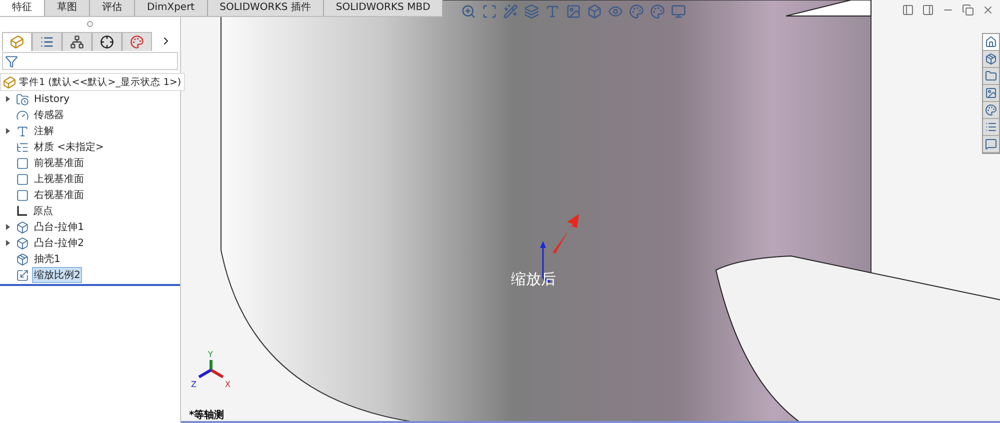  Describe the element at coordinates (468, 11) in the screenshot. I see `zoom-icon` at that location.